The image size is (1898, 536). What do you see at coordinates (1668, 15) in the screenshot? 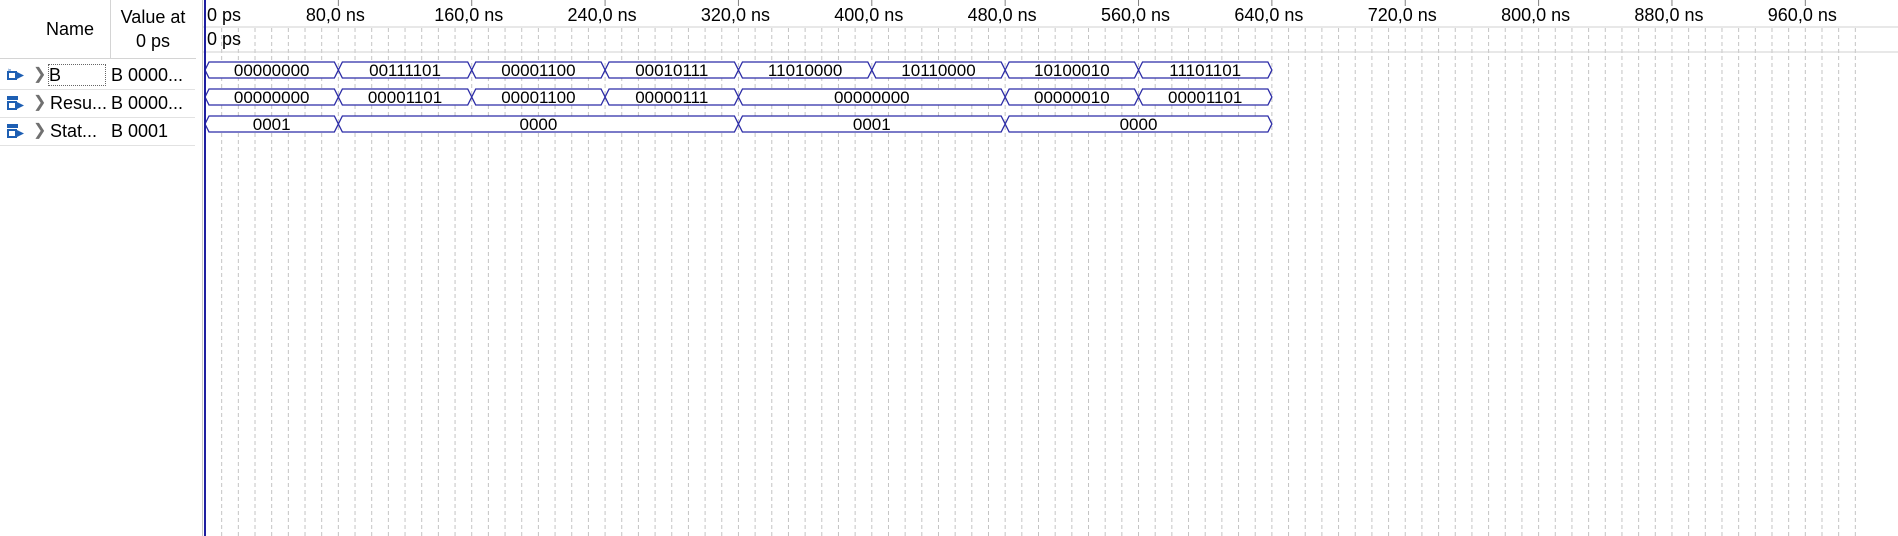
I see `tick-label: 880,0 ns` at bounding box center [1668, 15].